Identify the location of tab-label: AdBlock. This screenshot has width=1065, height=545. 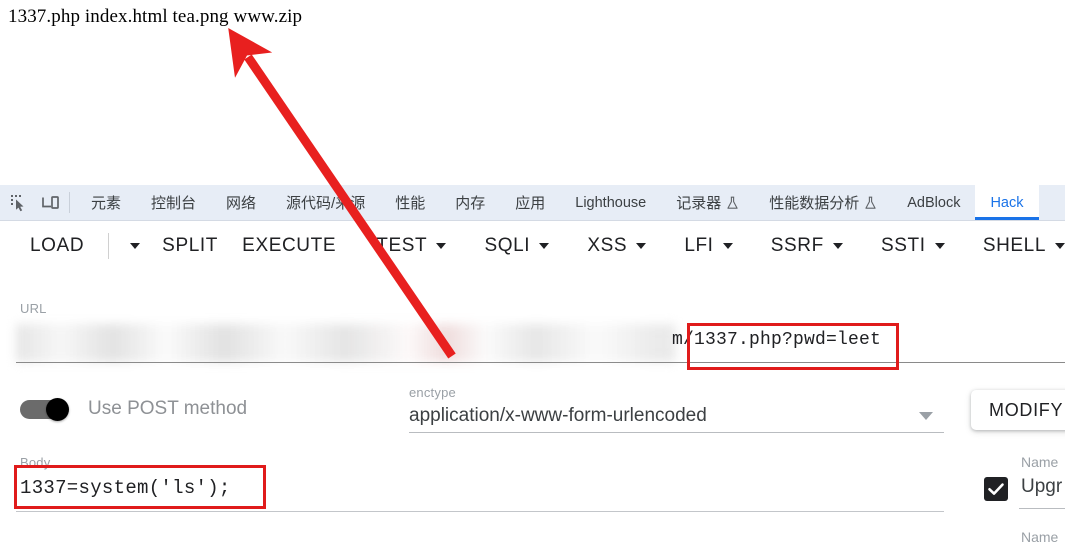
(934, 202).